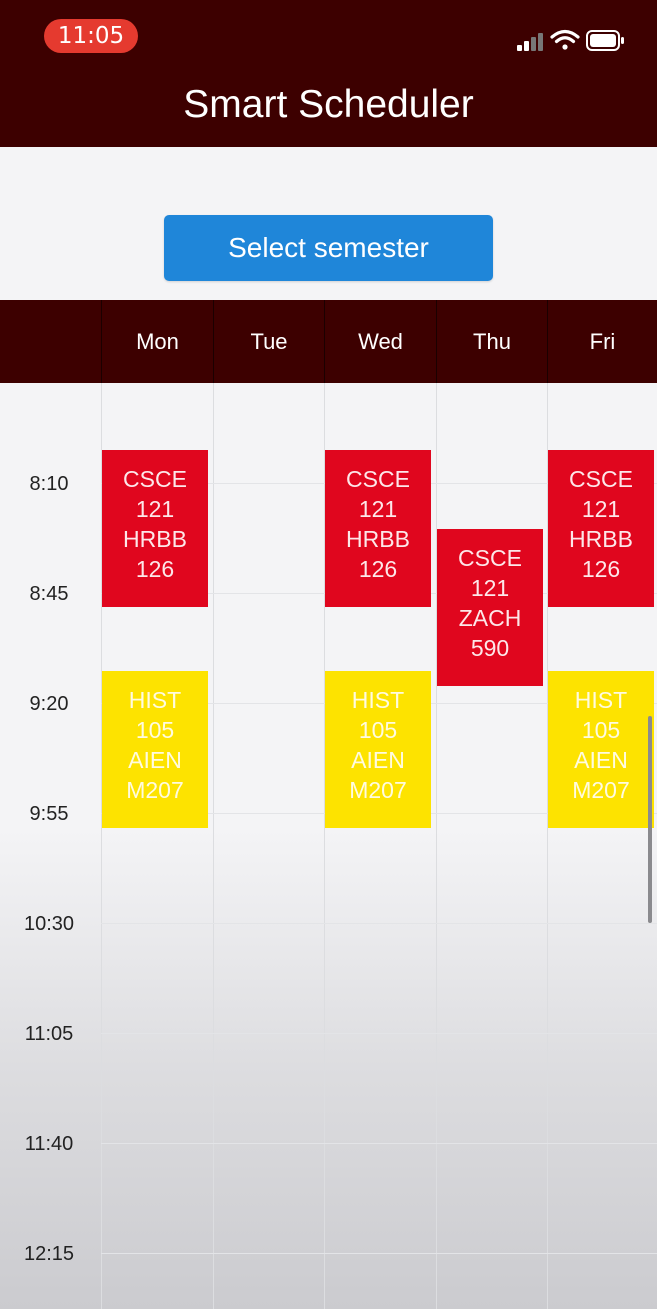 The image size is (657, 1309). Describe the element at coordinates (49, 704) in the screenshot. I see `time-label: 9:20` at that location.